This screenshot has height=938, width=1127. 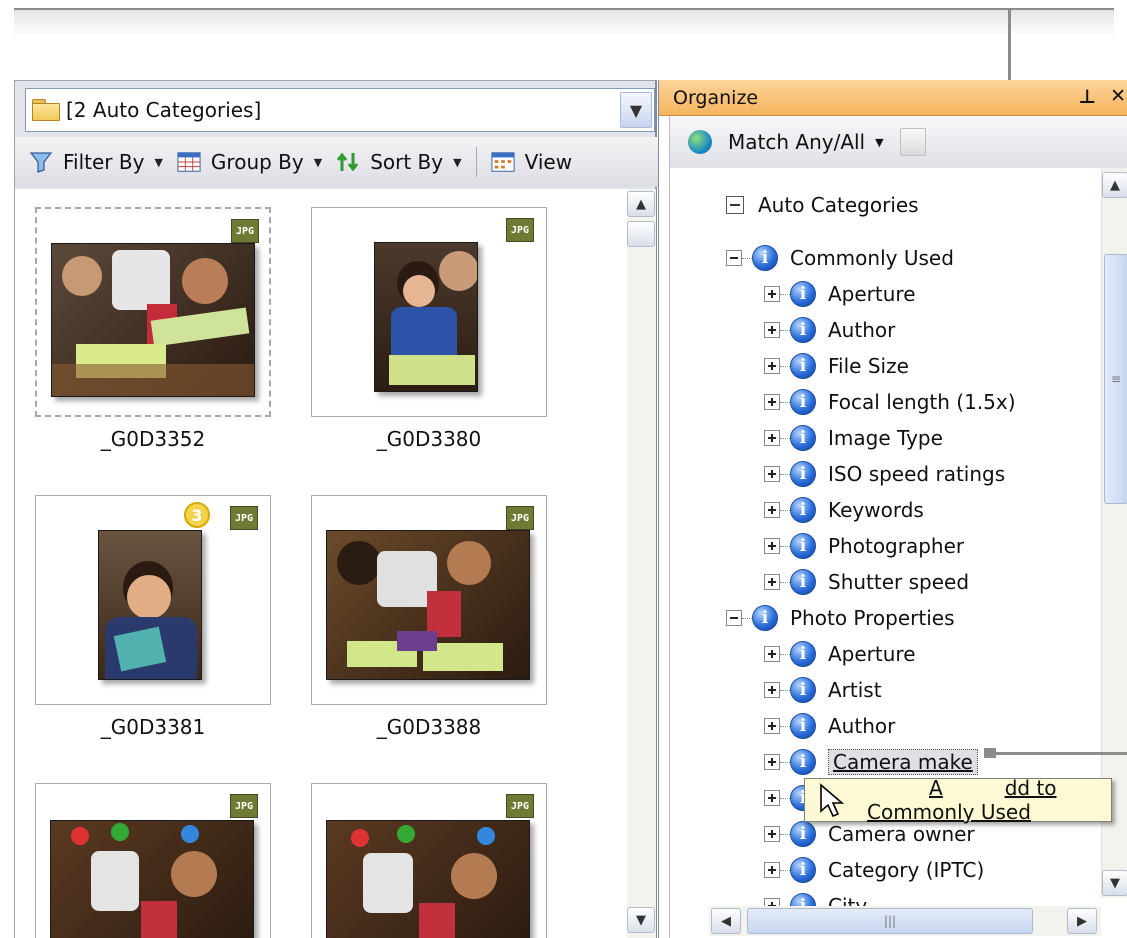 I want to click on tree-item: i Shutter speed, so click(x=866, y=582).